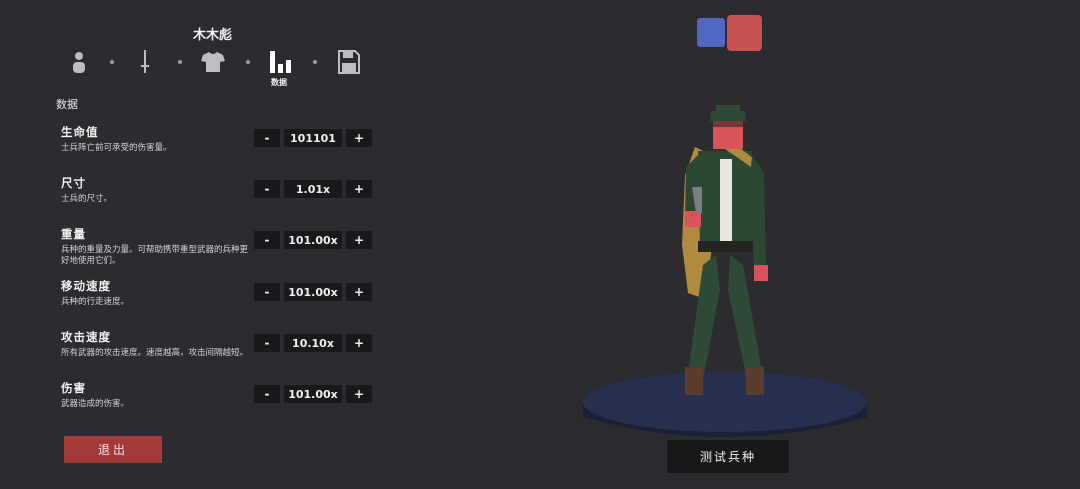  What do you see at coordinates (95, 404) in the screenshot?
I see `stat-description: 武器造成的伤害。` at bounding box center [95, 404].